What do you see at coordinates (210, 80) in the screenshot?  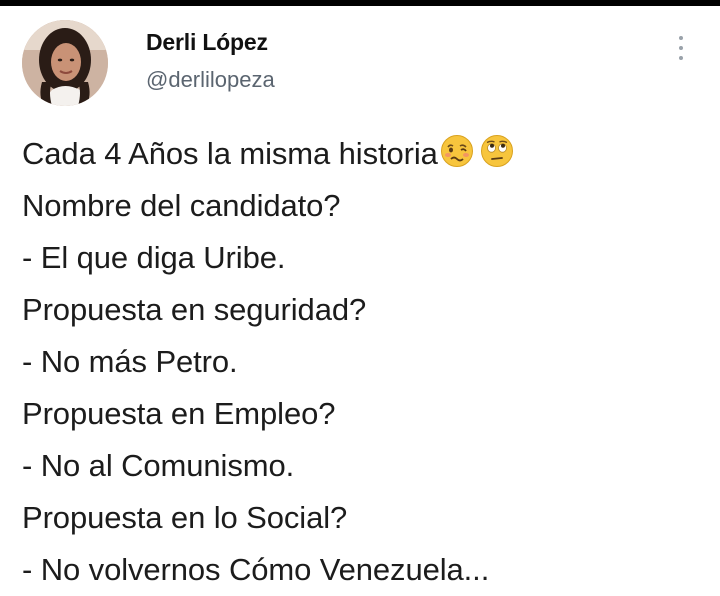 I see `user-handle: @derlilopeza` at bounding box center [210, 80].